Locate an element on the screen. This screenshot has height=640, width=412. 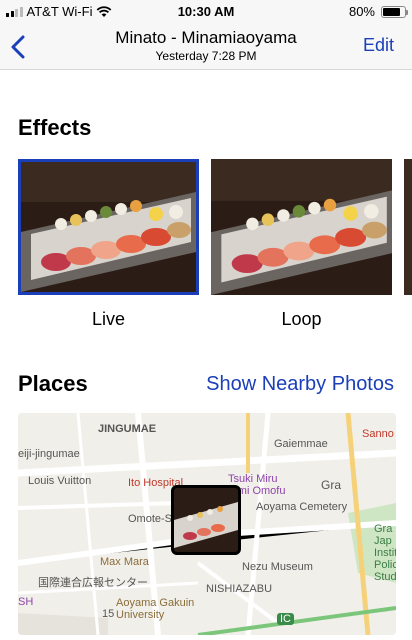
effect-next-thumbnail is located at coordinates (408, 227).